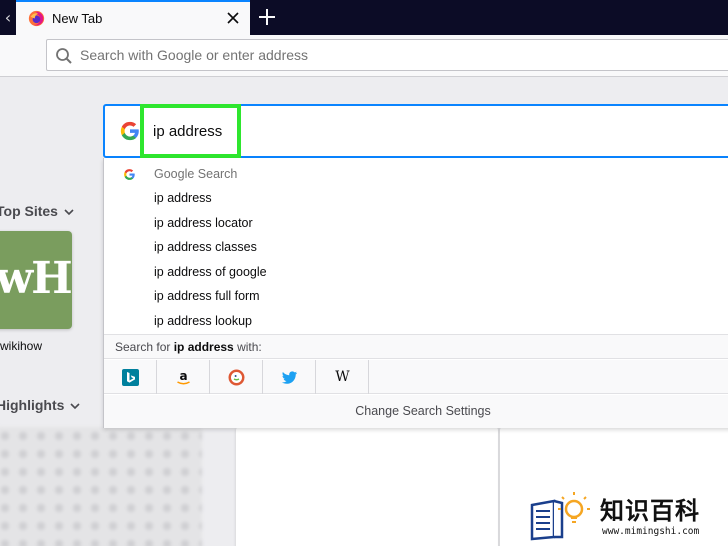  I want to click on suggestion-item: ip address full form, so click(416, 296).